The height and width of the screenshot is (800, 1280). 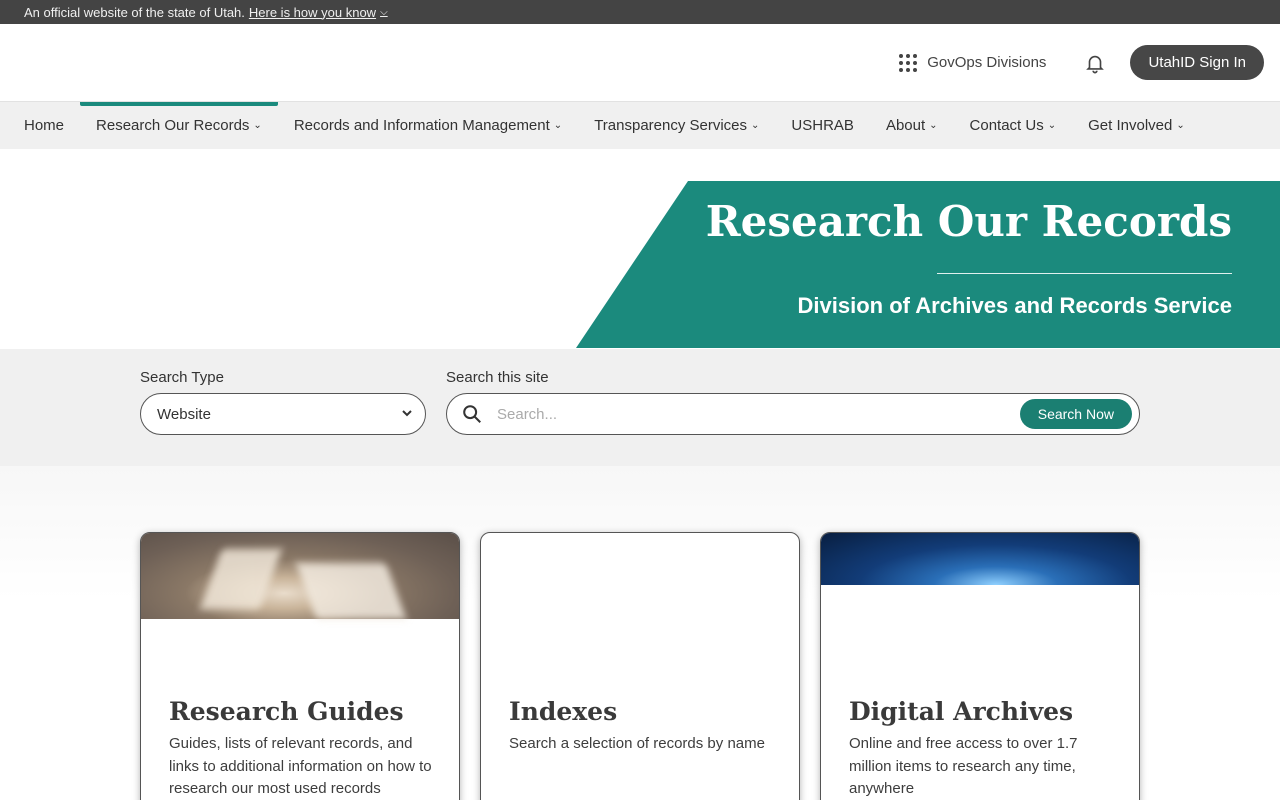 I want to click on nav-item-label: About, so click(x=905, y=125).